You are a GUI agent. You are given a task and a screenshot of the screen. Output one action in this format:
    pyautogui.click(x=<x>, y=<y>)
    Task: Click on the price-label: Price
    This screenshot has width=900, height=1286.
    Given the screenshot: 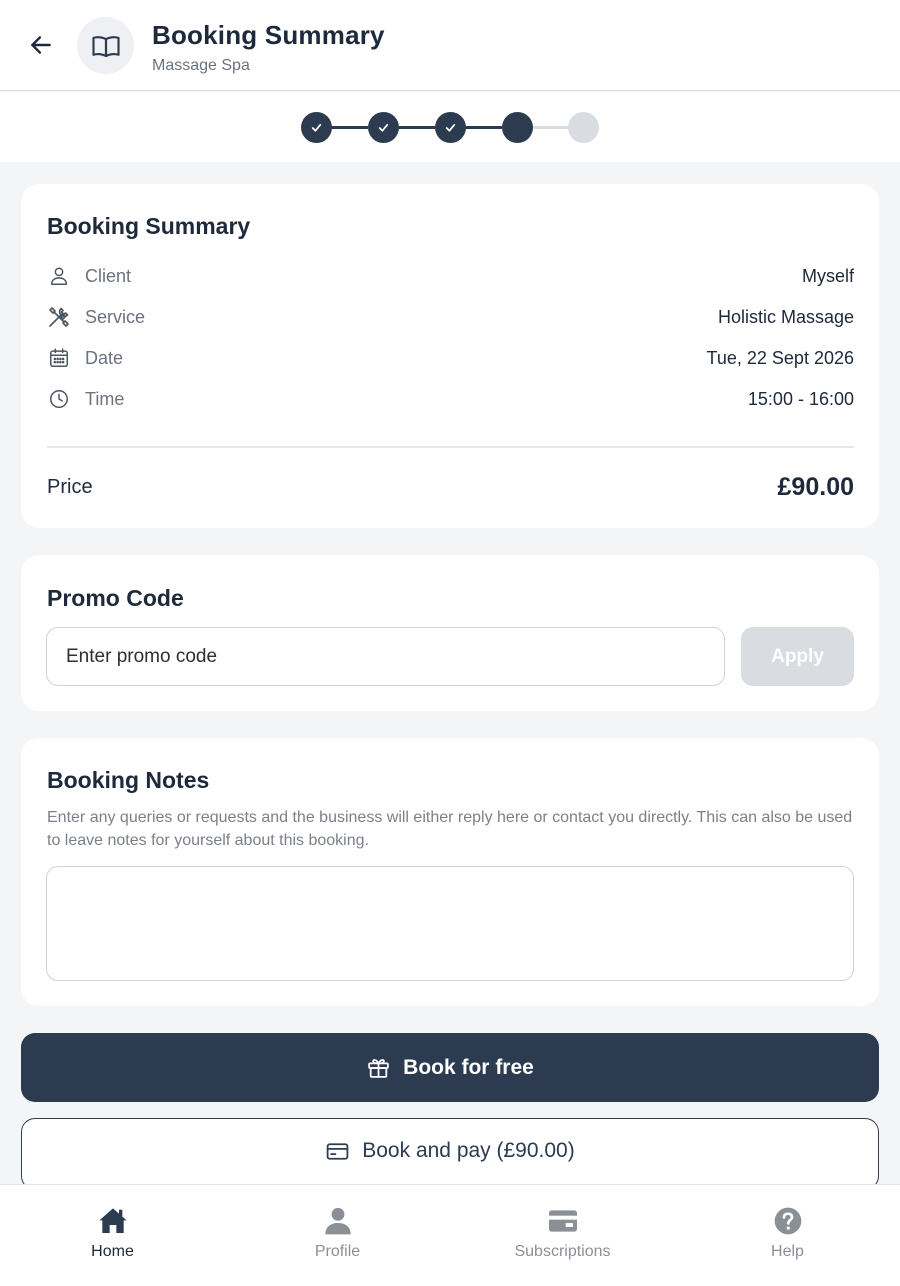 What is the action you would take?
    pyautogui.click(x=70, y=487)
    